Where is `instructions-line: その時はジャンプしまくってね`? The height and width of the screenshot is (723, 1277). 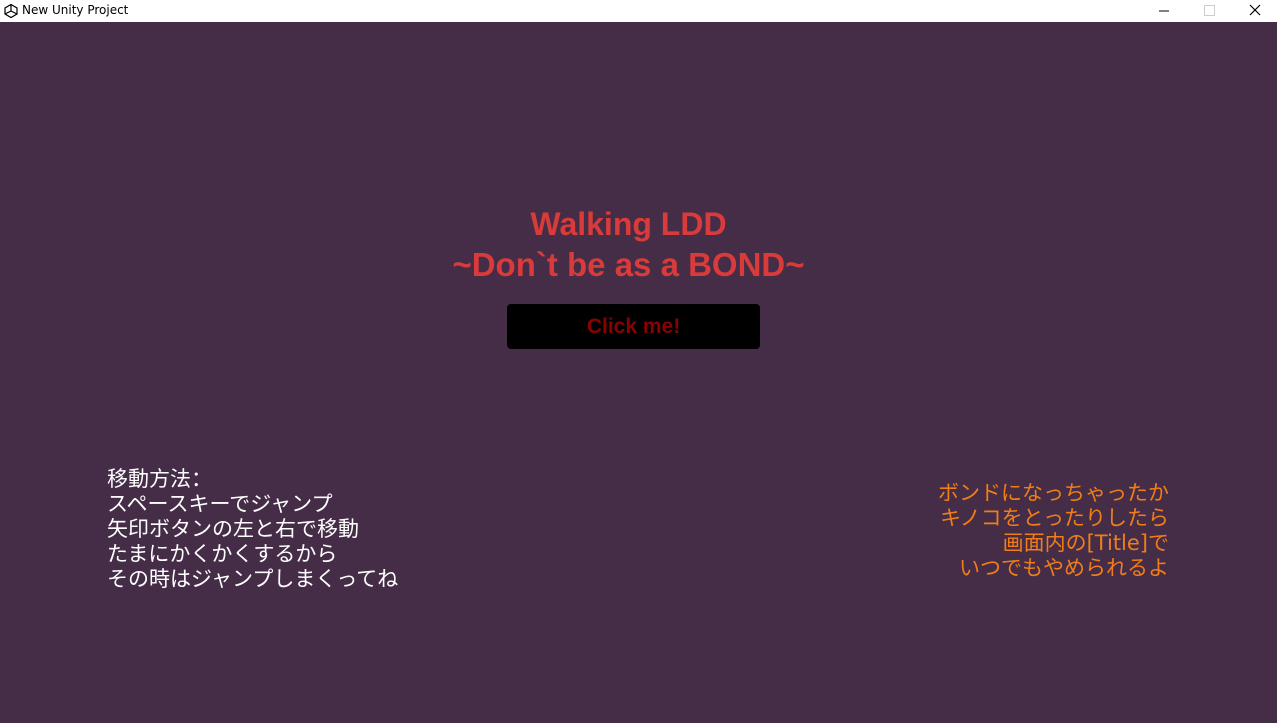 instructions-line: その時はジャンプしまくってね is located at coordinates (253, 579).